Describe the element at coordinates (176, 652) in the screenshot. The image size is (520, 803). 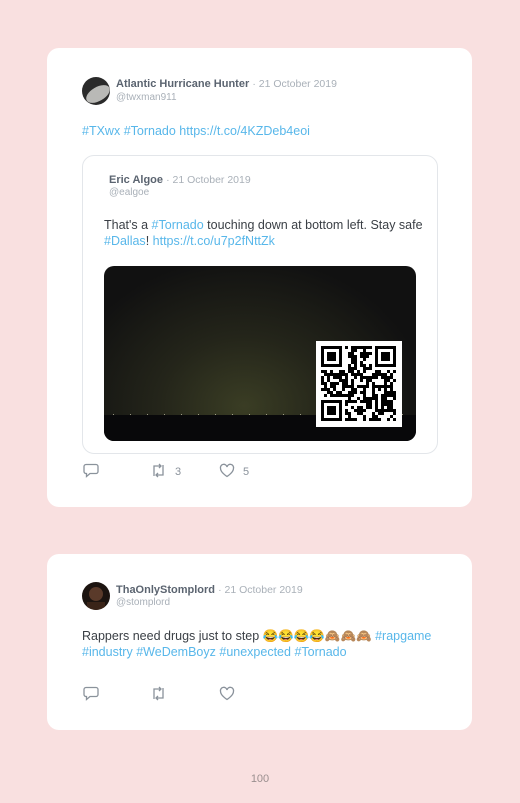
I see `hashtag-link: #WeDemBoyz` at that location.